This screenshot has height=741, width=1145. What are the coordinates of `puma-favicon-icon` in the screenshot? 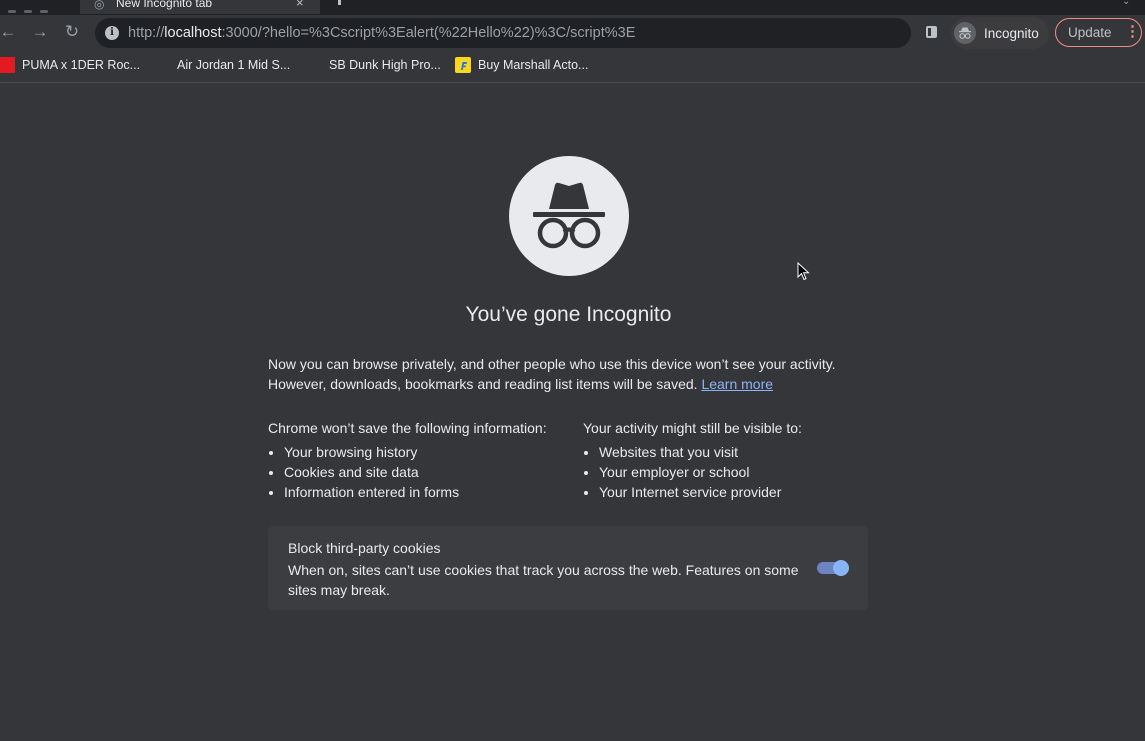 It's located at (7, 65).